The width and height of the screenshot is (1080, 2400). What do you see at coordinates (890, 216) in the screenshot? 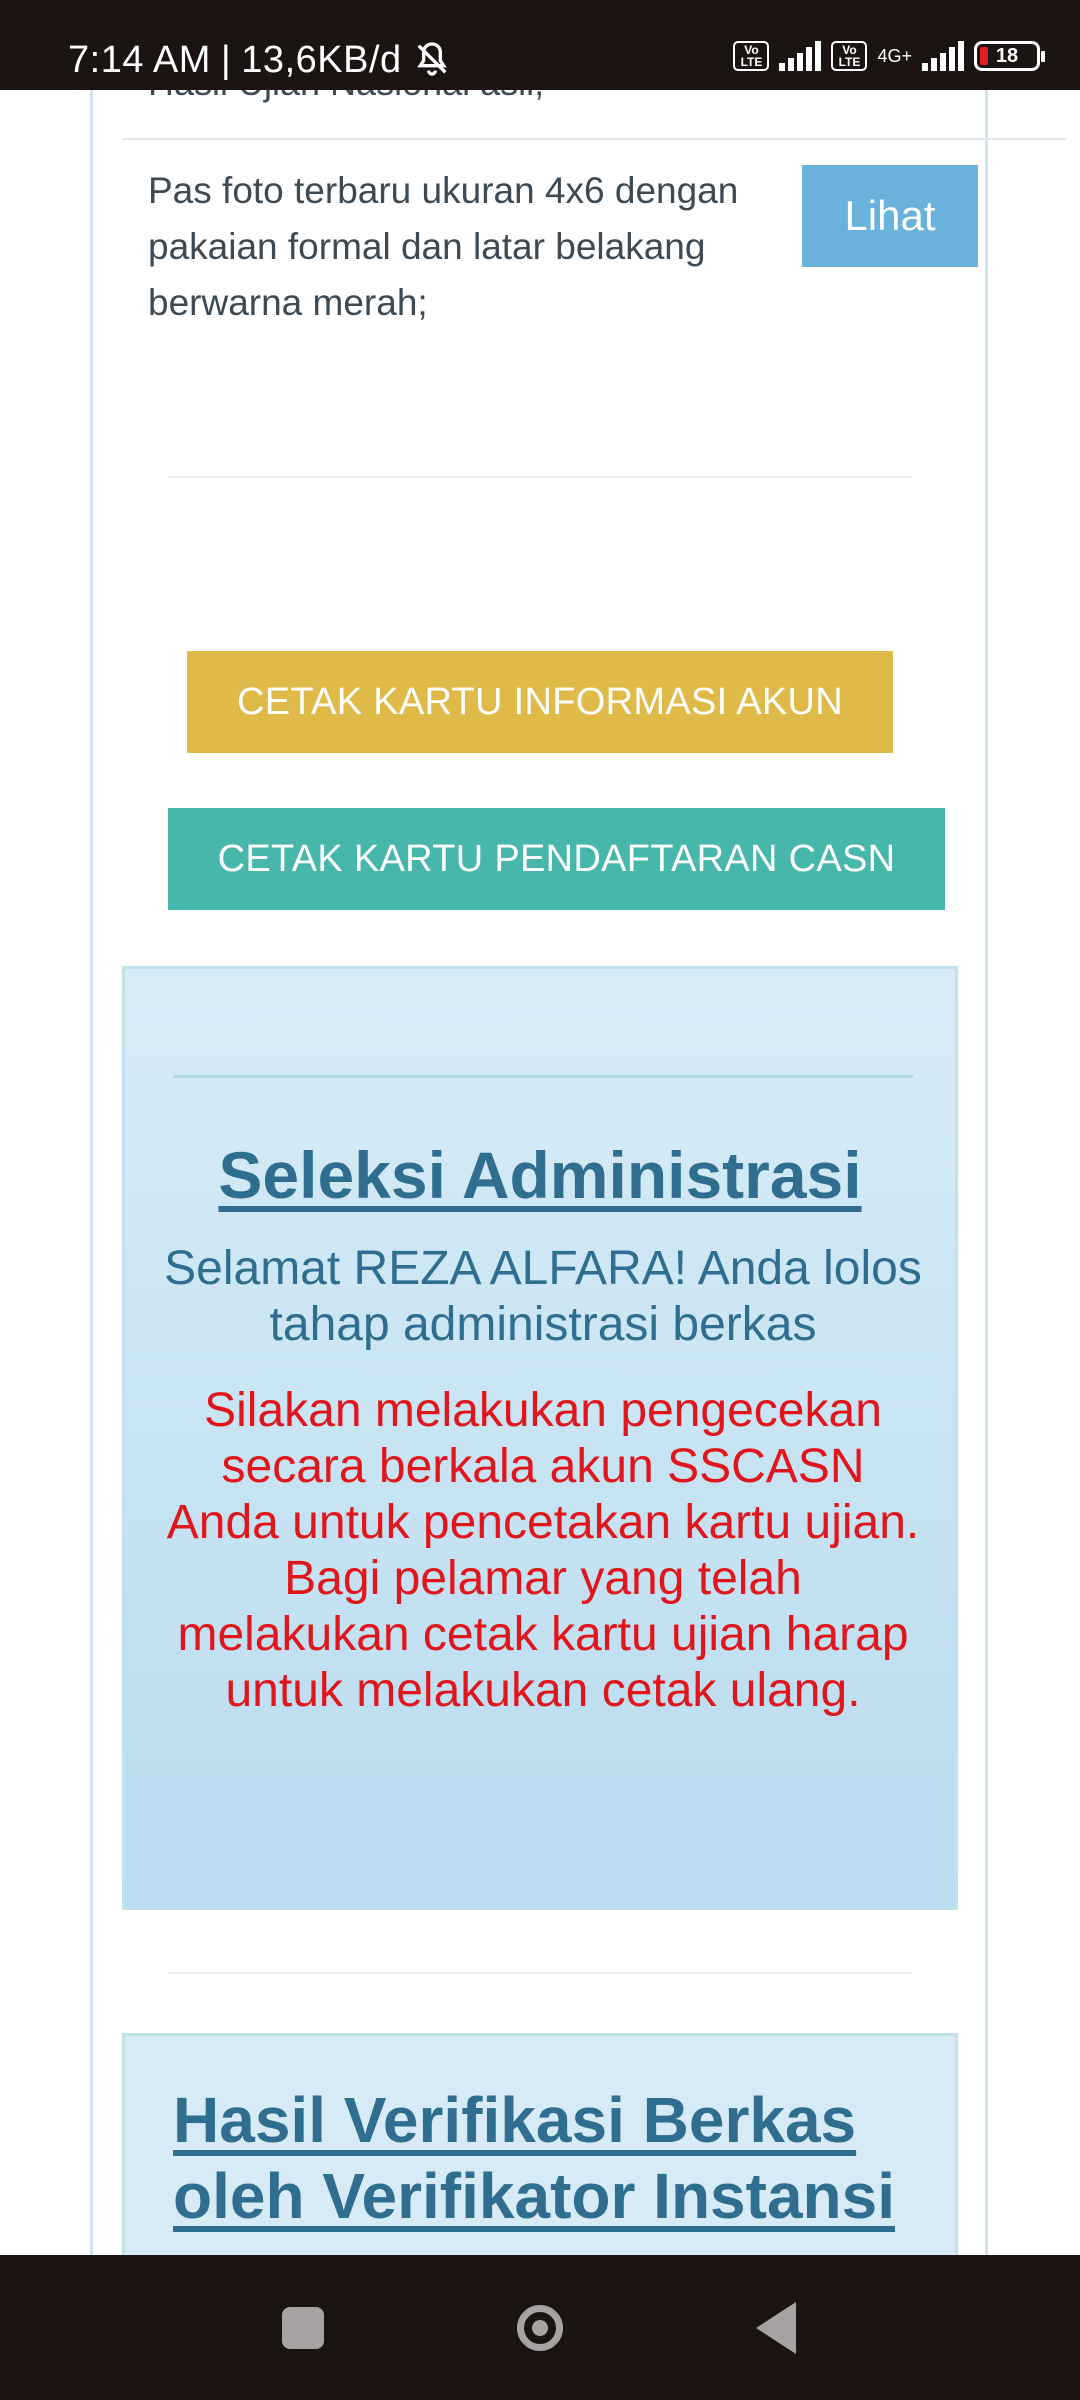
I see `view-document-button: Lihat` at bounding box center [890, 216].